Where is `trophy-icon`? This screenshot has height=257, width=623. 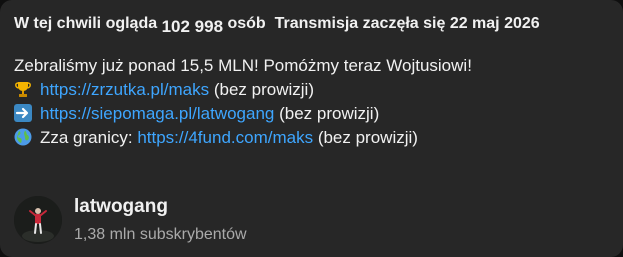
trophy-icon is located at coordinates (23, 89).